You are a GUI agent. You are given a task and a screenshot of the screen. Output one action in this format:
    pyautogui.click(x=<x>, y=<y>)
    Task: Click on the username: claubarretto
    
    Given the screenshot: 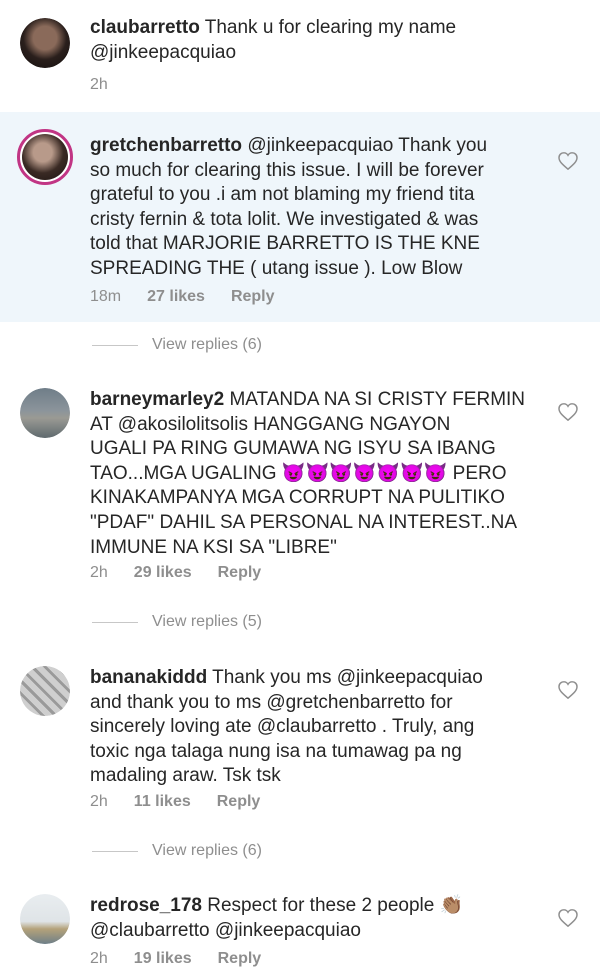 What is the action you would take?
    pyautogui.click(x=145, y=27)
    